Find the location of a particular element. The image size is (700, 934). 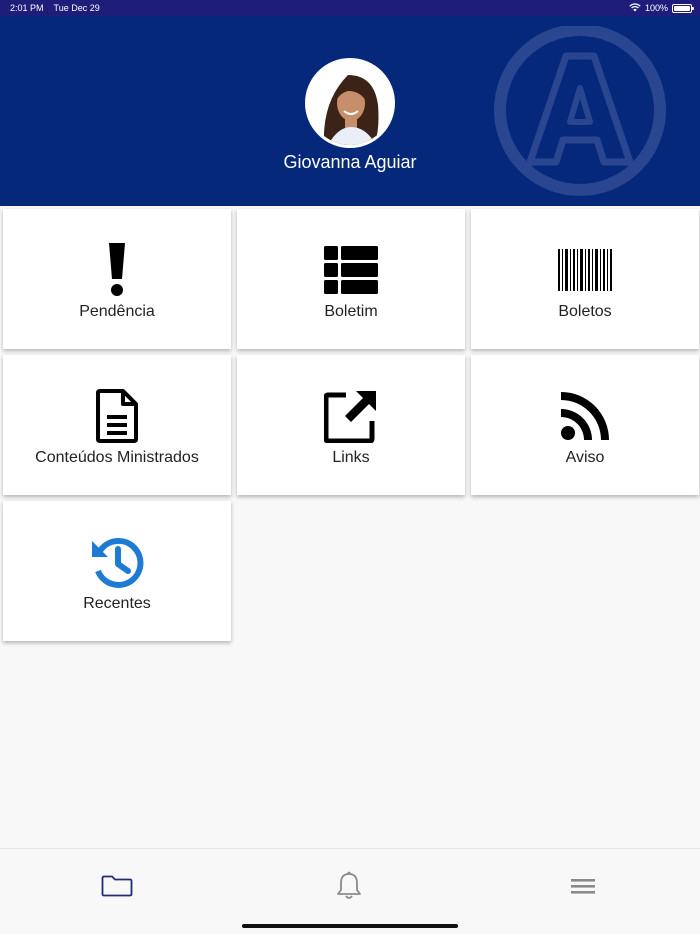

status-bar: 2:01 PM Tue Dec 29 100% is located at coordinates (350, 8).